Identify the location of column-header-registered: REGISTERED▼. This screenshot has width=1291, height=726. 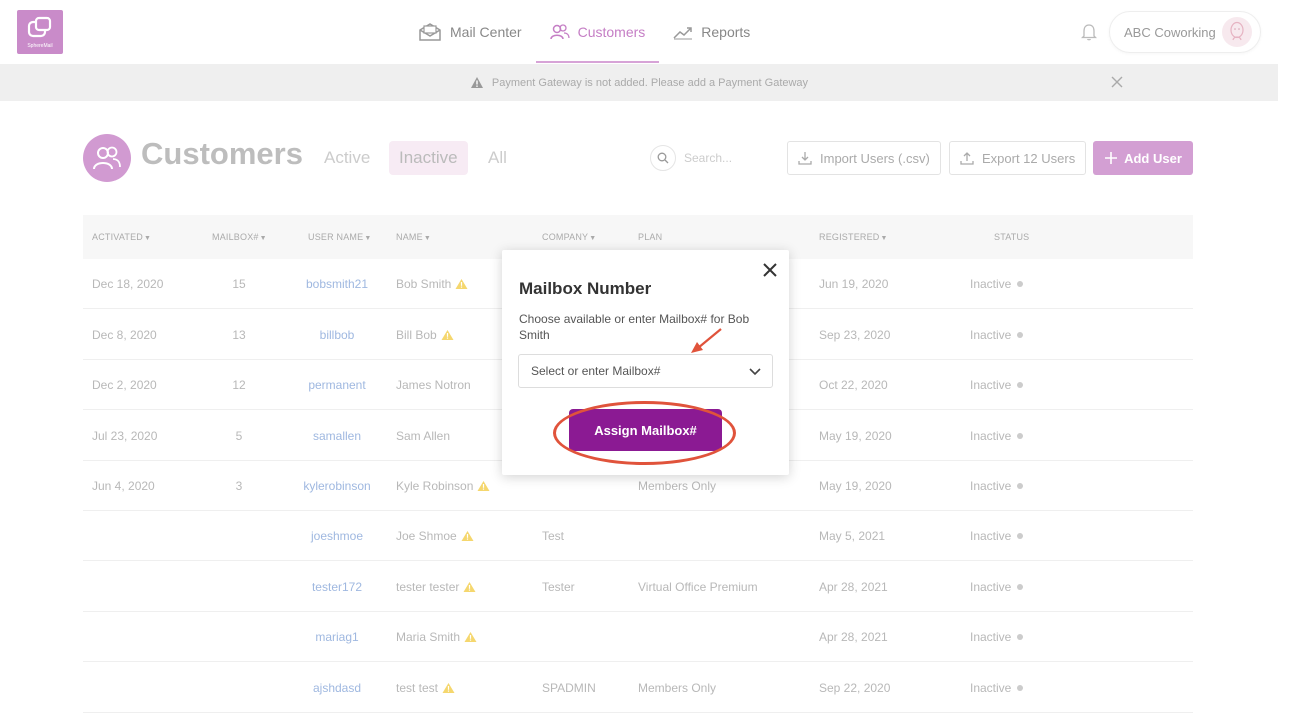
(853, 237).